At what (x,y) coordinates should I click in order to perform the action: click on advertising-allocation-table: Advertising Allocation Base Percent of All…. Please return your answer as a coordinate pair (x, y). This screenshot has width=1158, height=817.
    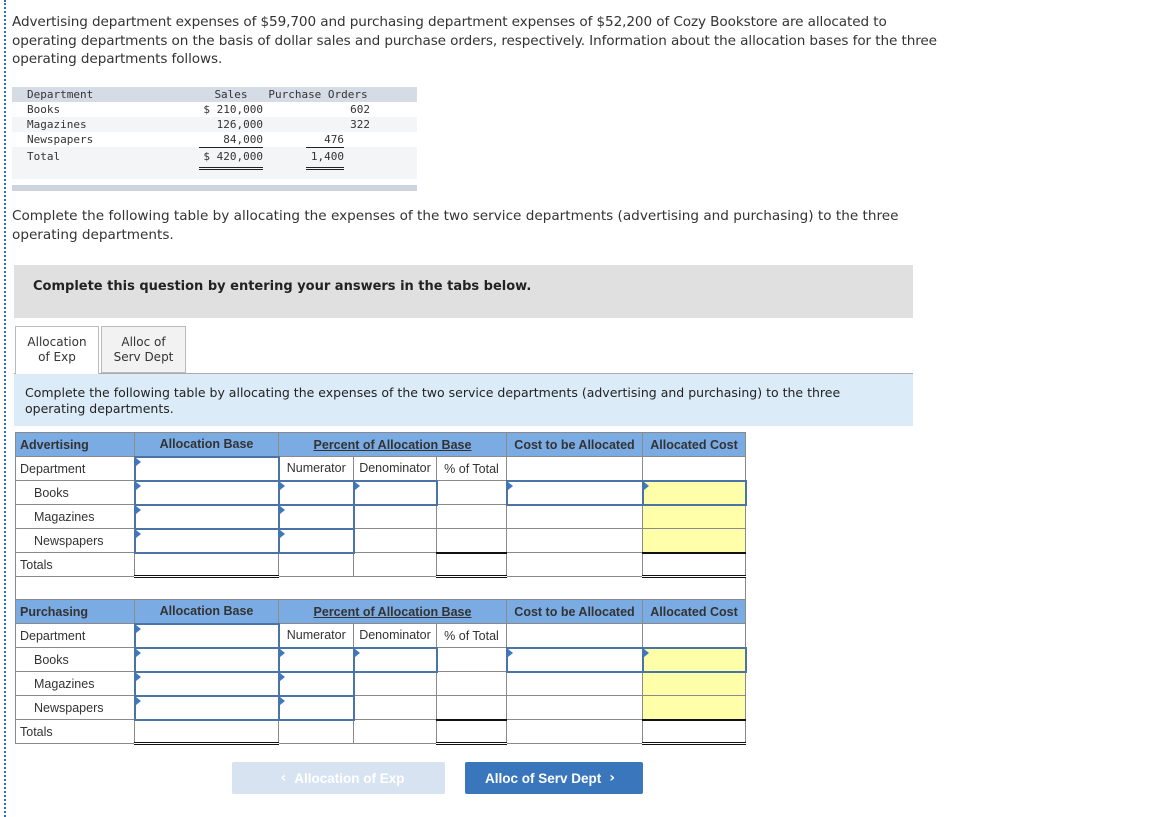
    Looking at the image, I should click on (381, 516).